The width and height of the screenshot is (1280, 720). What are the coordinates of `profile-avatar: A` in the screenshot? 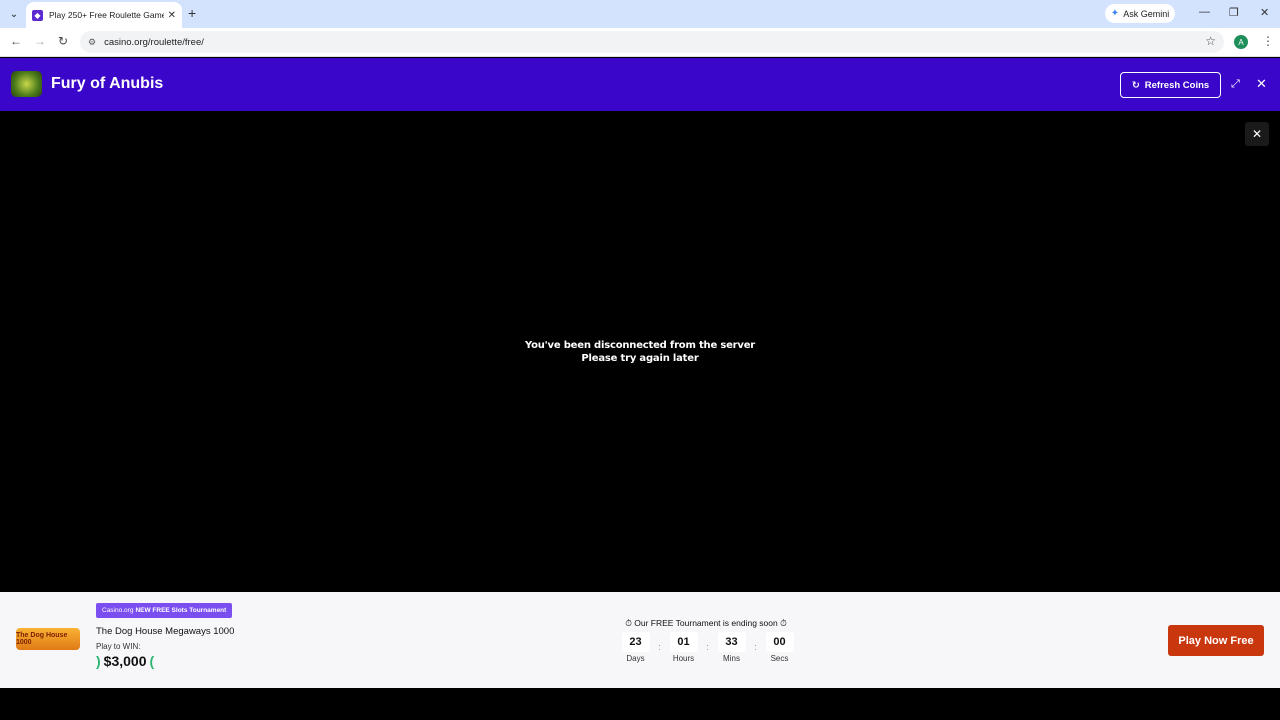 It's located at (1241, 42).